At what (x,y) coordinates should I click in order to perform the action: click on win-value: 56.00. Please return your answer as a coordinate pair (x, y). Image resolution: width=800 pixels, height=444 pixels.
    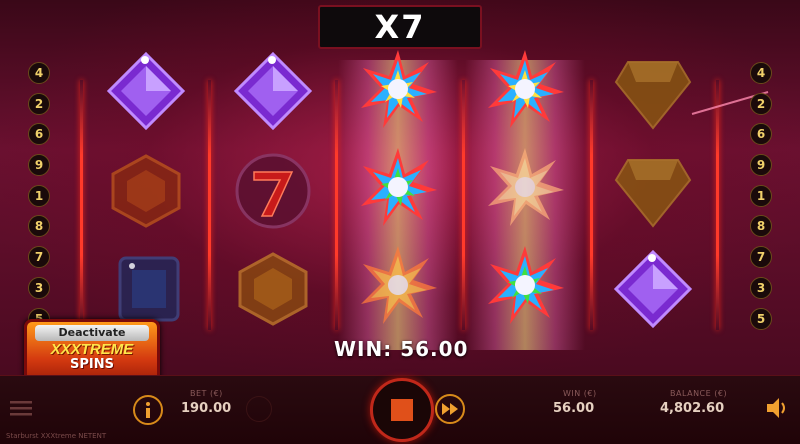
    Looking at the image, I should click on (574, 408).